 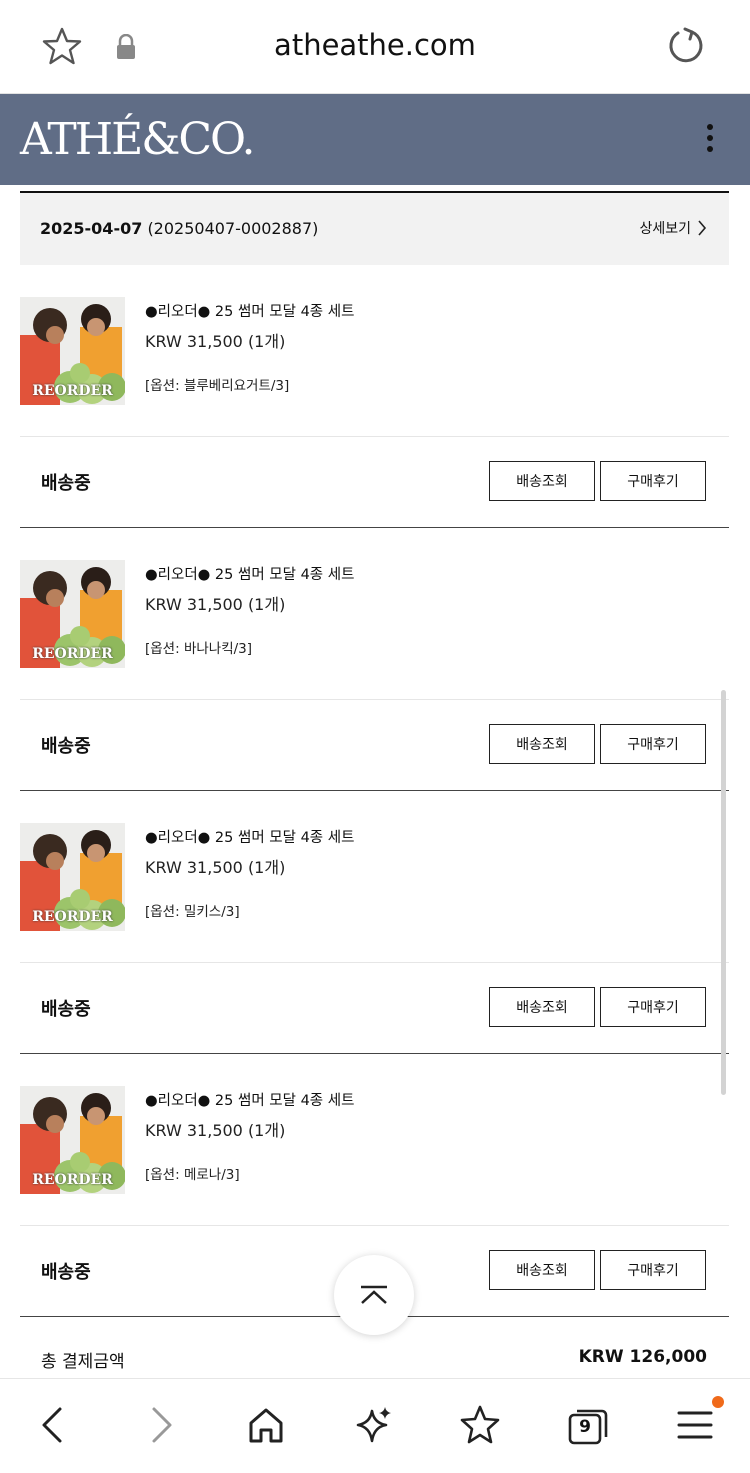 I want to click on order-date: 2025-04-07, so click(x=91, y=228).